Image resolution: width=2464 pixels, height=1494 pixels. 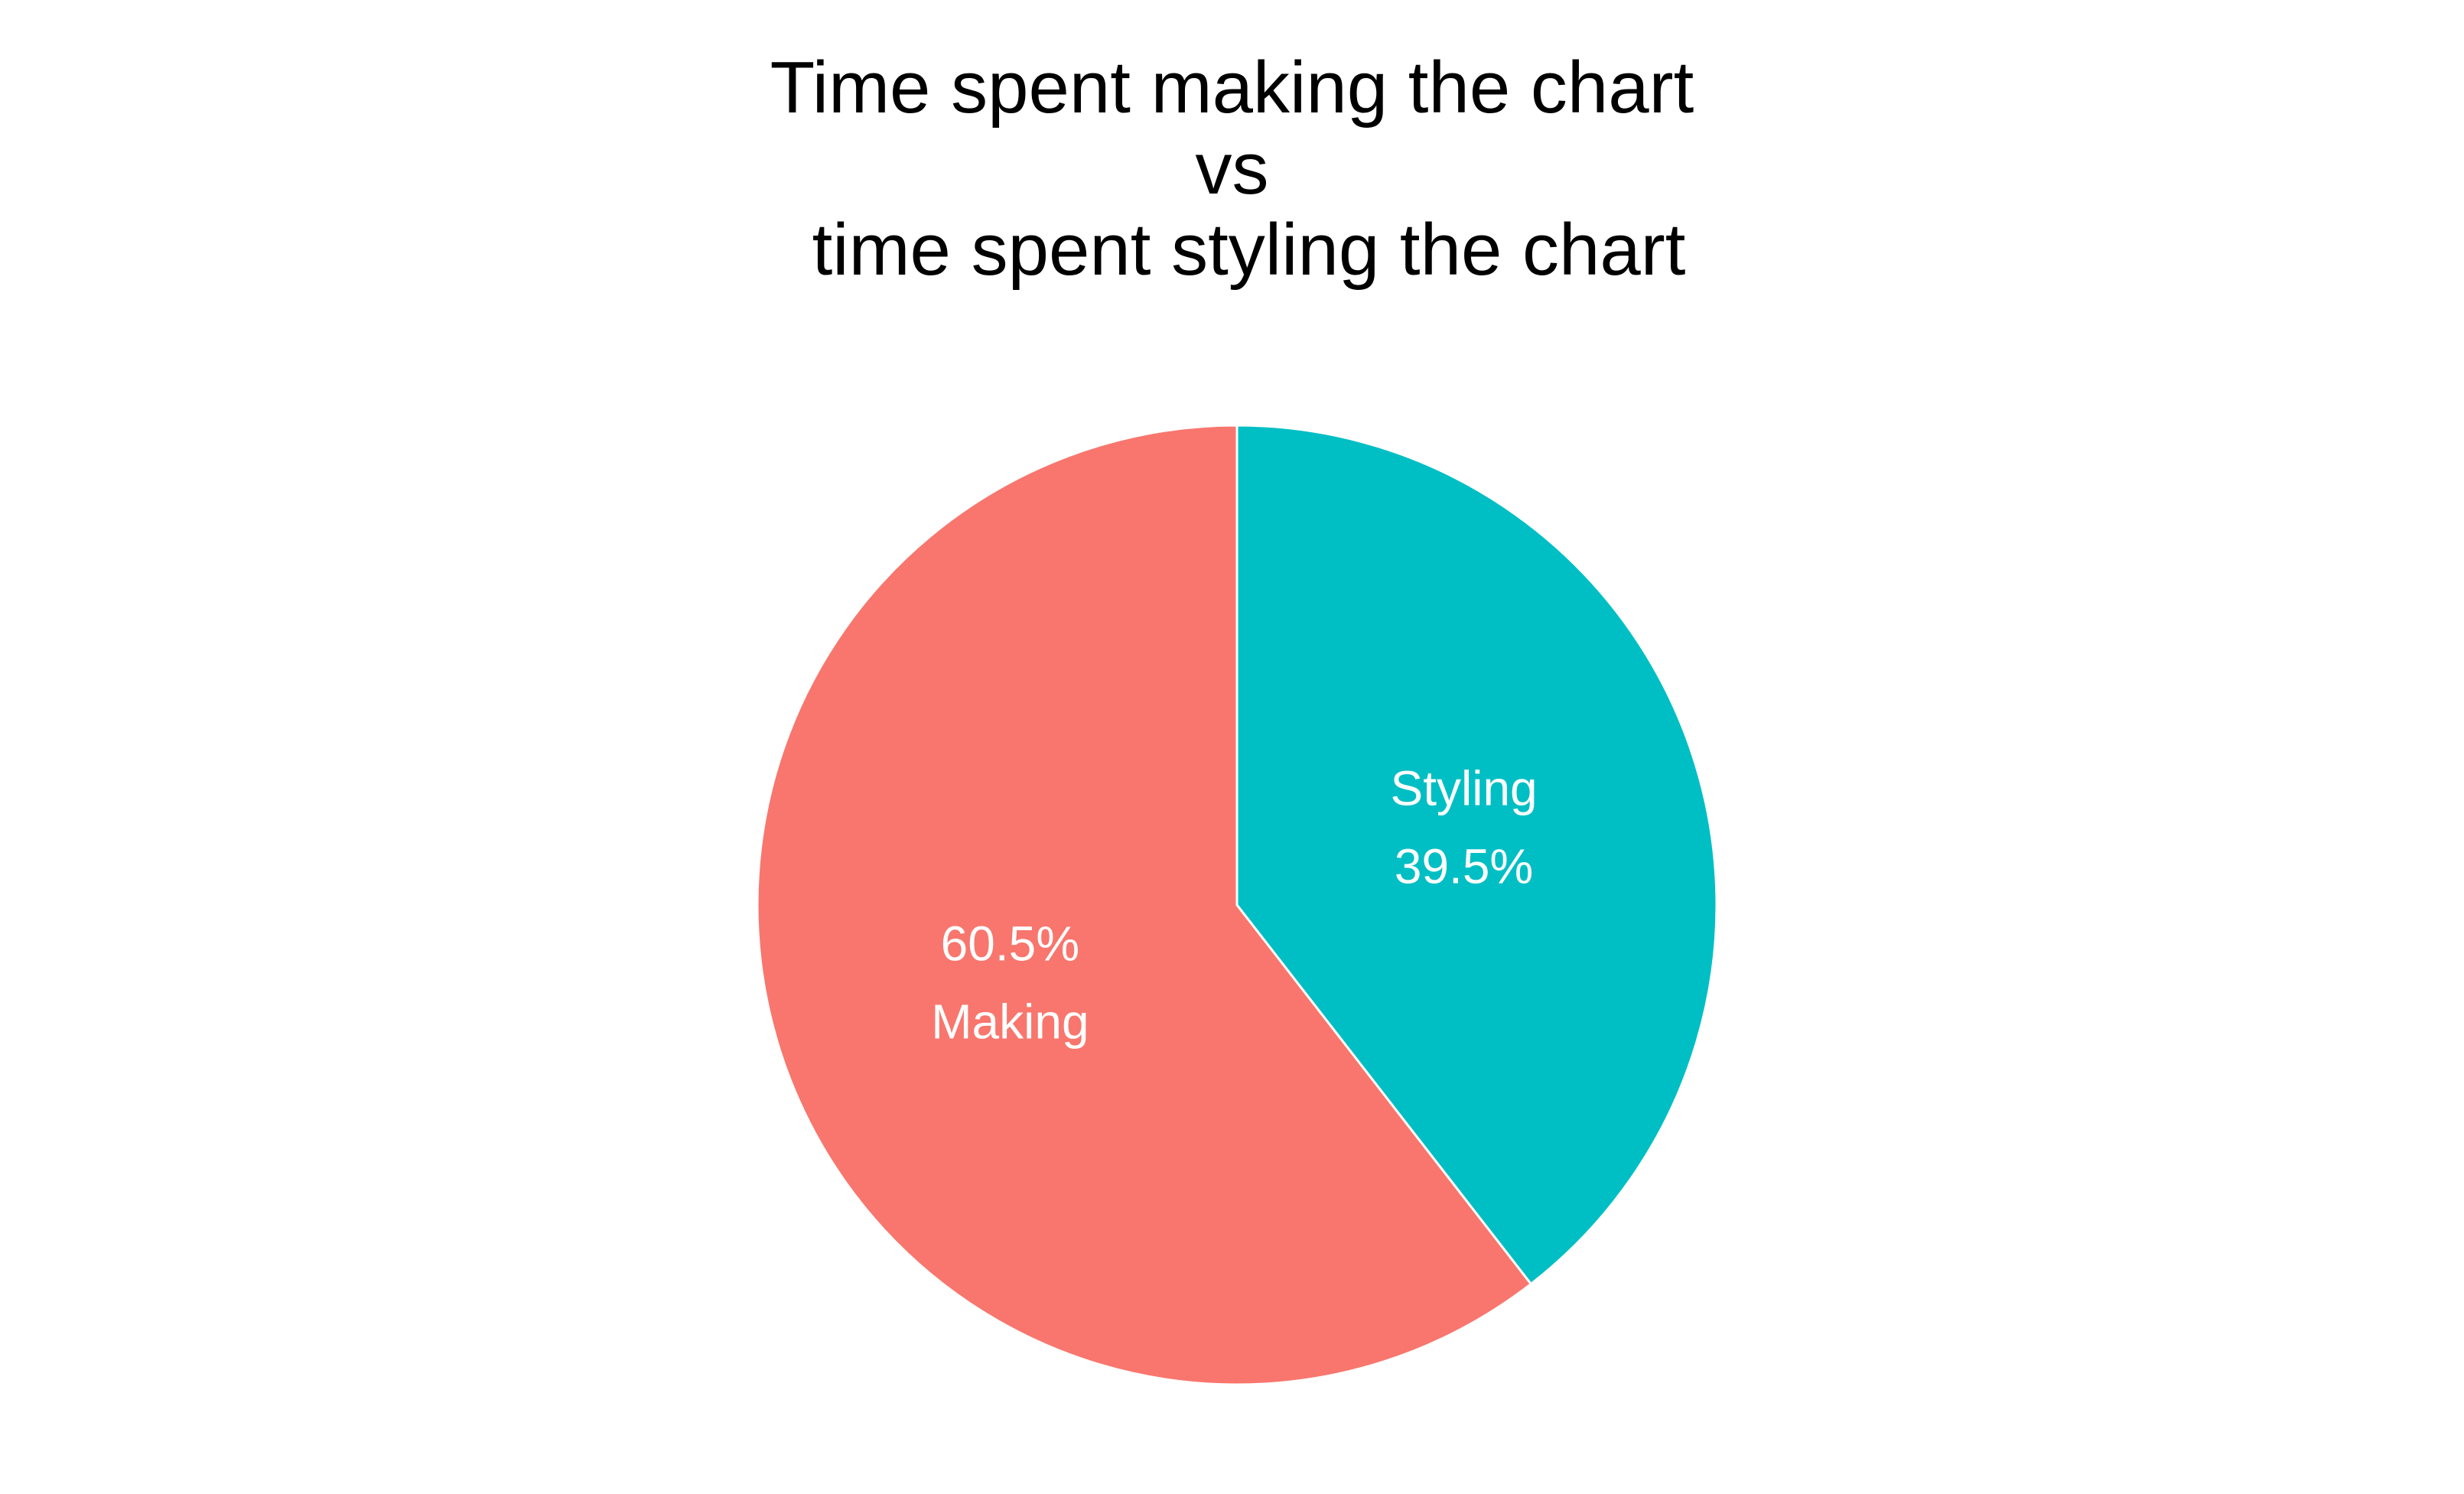 I want to click on pie-label-styling-line-1: Styling, so click(x=1465, y=788).